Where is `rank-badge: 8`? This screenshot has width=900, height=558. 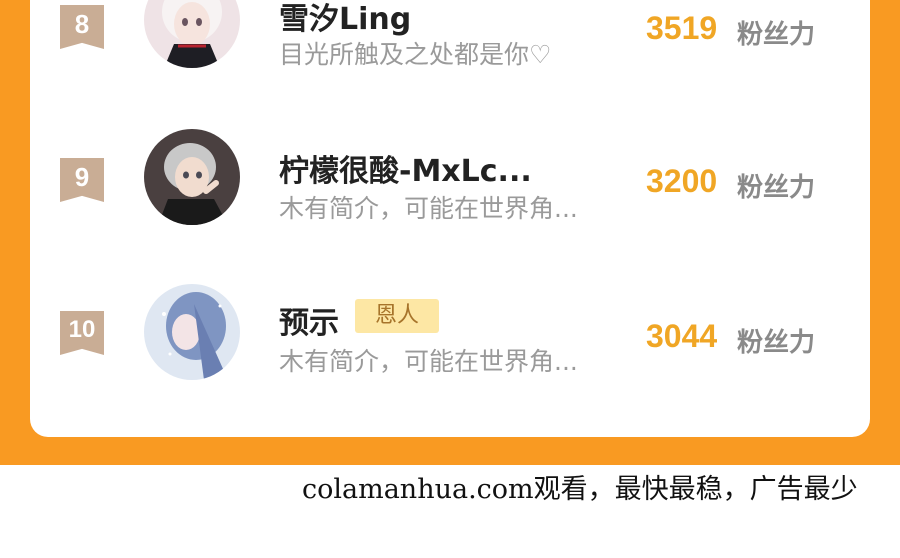 rank-badge: 8 is located at coordinates (82, 27).